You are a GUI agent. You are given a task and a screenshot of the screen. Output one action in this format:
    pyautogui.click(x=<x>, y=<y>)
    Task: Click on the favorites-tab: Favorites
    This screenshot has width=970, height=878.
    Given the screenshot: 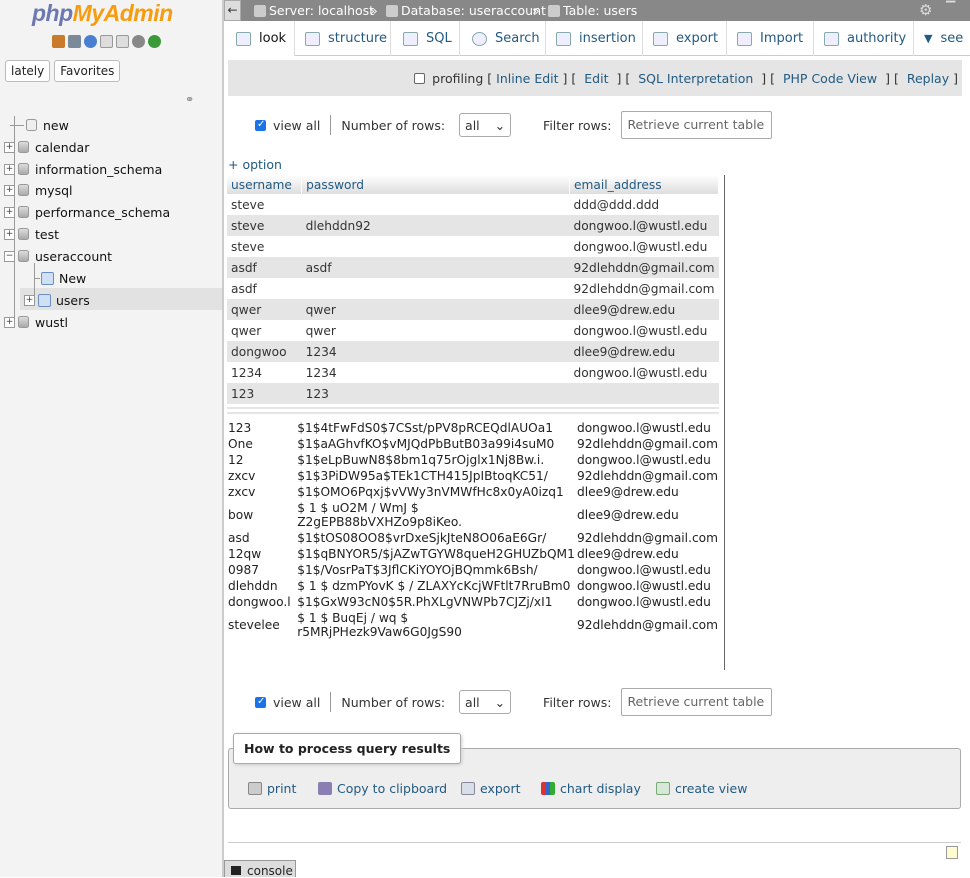 What is the action you would take?
    pyautogui.click(x=87, y=71)
    